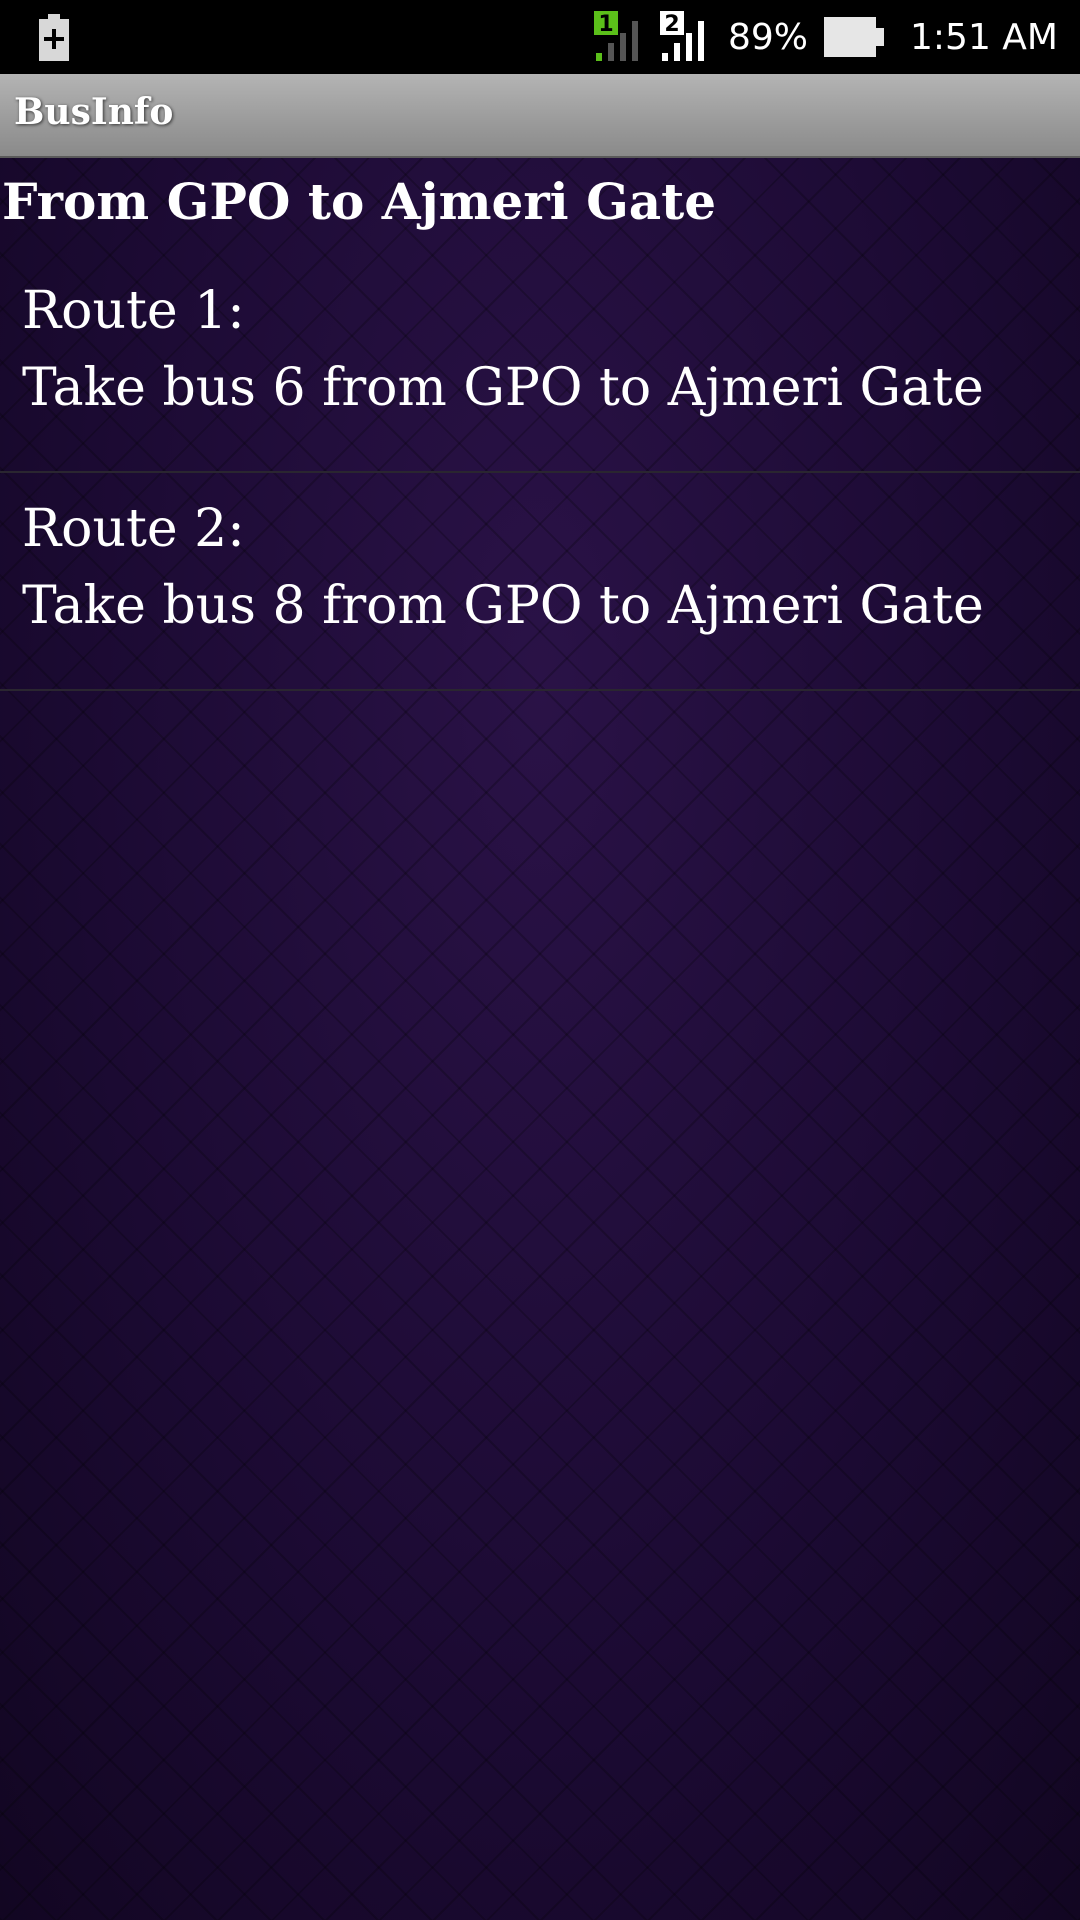  What do you see at coordinates (616, 36) in the screenshot?
I see `signal-sim1-icon: 1` at bounding box center [616, 36].